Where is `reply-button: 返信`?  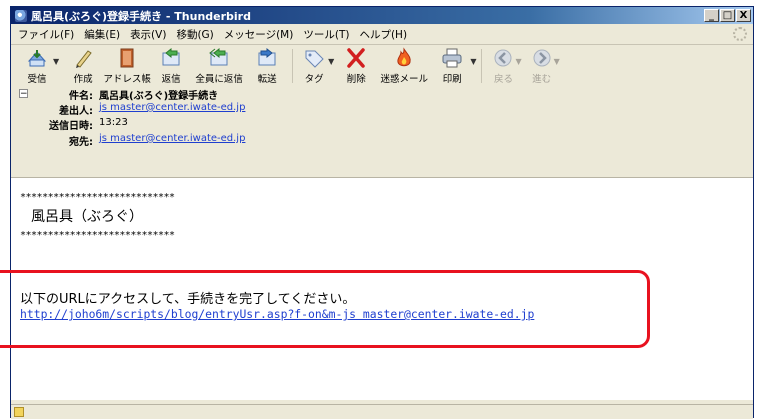 reply-button: 返信 is located at coordinates (171, 66).